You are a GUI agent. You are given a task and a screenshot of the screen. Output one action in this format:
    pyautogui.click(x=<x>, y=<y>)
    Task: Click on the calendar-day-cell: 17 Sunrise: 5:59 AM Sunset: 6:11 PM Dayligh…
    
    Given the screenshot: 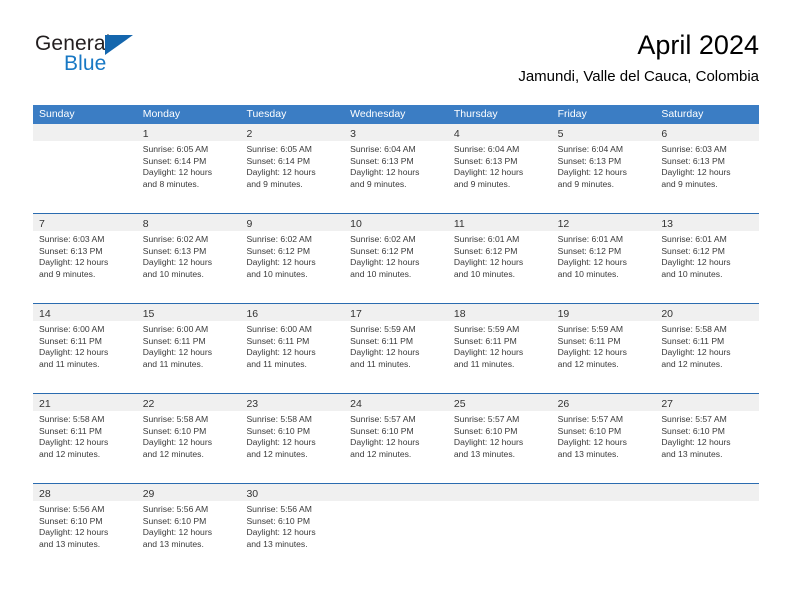 What is the action you would take?
    pyautogui.click(x=396, y=348)
    